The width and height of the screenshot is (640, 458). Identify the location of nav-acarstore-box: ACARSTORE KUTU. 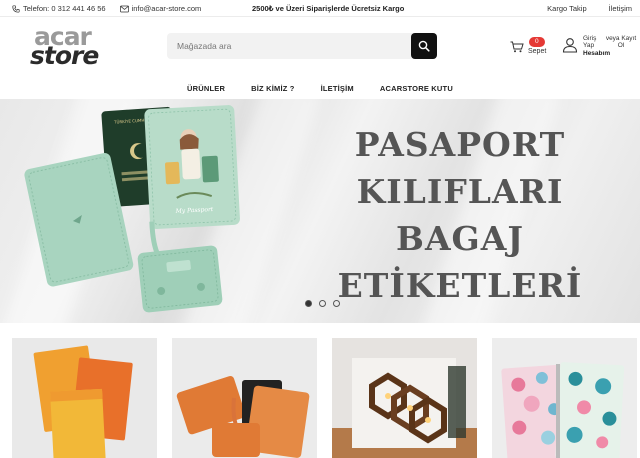
(416, 88).